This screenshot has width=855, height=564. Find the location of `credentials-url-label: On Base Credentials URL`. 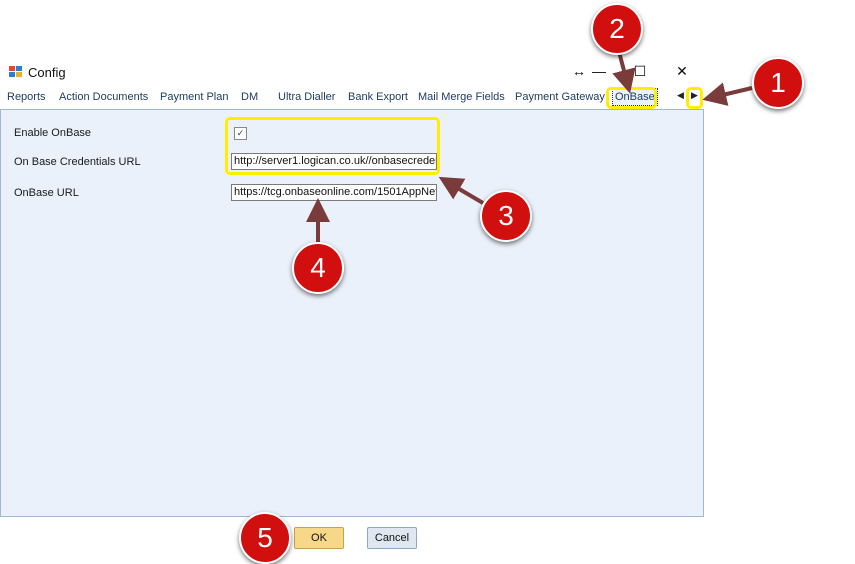

credentials-url-label: On Base Credentials URL is located at coordinates (77, 162).